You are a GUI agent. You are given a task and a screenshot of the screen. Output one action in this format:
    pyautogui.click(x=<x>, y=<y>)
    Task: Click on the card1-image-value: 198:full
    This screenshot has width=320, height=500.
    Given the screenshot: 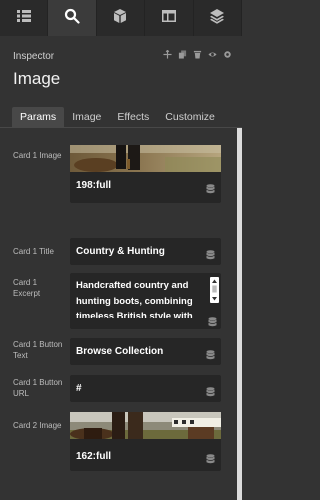 What is the action you would take?
    pyautogui.click(x=94, y=185)
    